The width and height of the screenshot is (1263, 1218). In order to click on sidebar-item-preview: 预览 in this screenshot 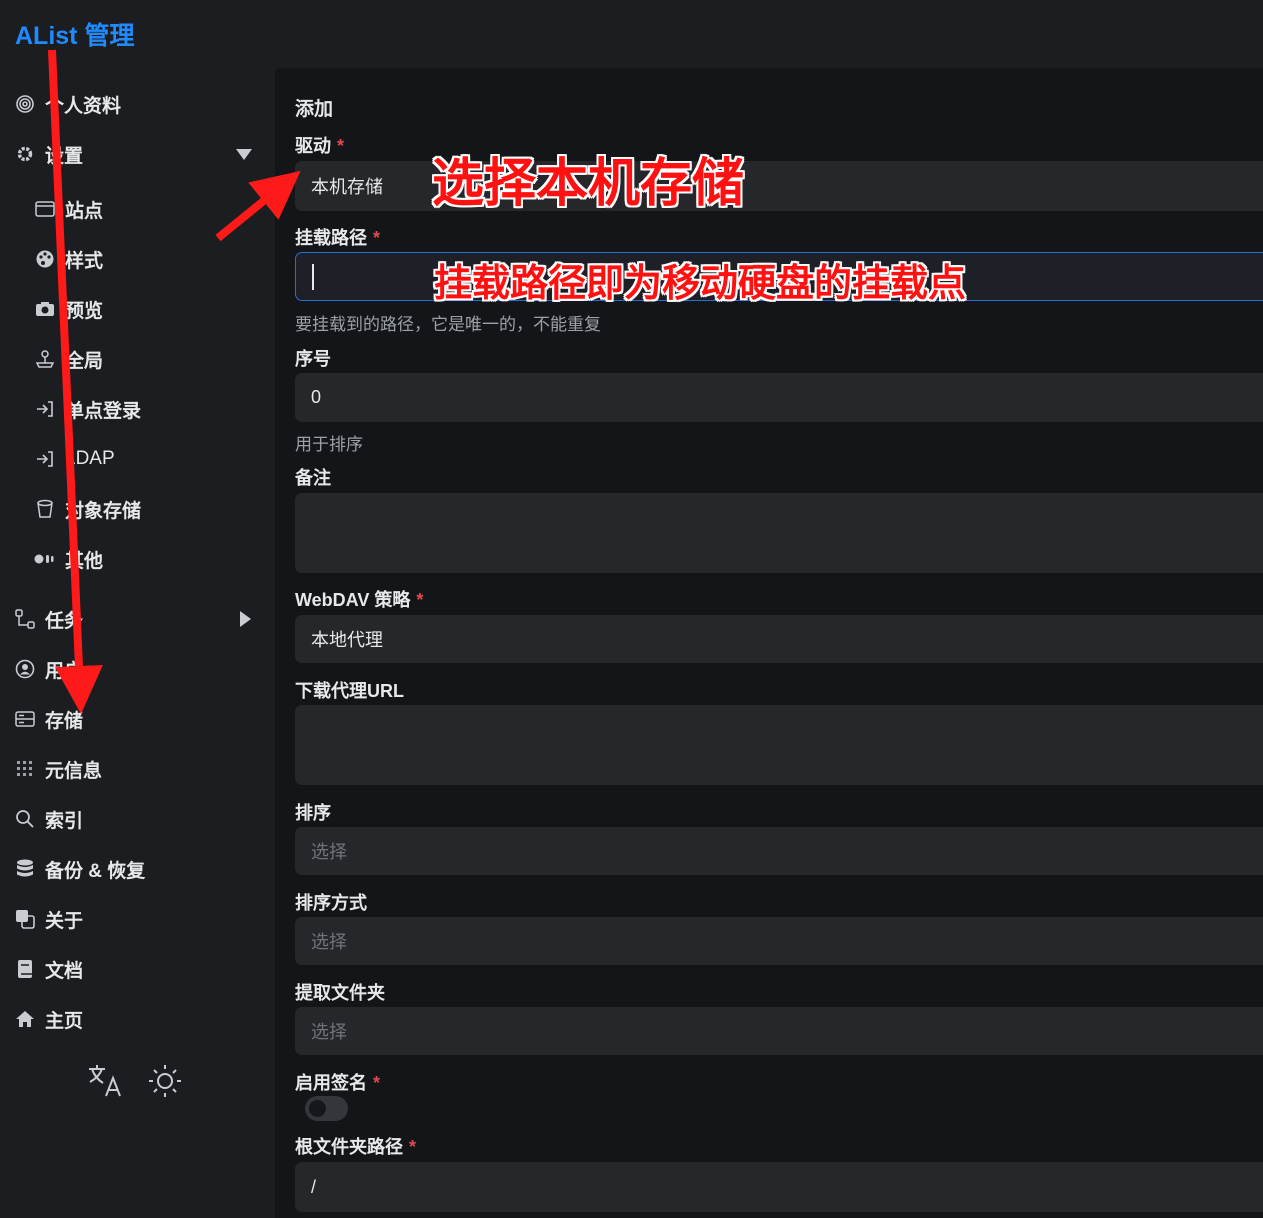, I will do `click(137, 309)`.